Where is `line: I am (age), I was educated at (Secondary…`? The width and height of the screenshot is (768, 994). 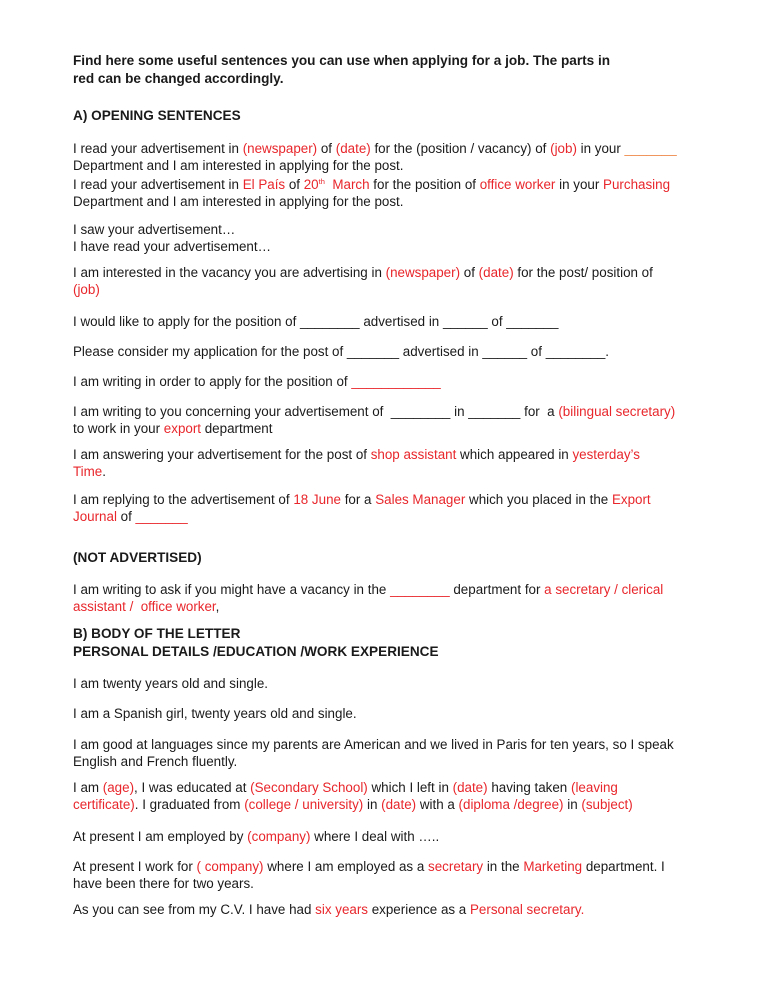 line: I am (age), I was educated at (Secondary… is located at coordinates (403, 787).